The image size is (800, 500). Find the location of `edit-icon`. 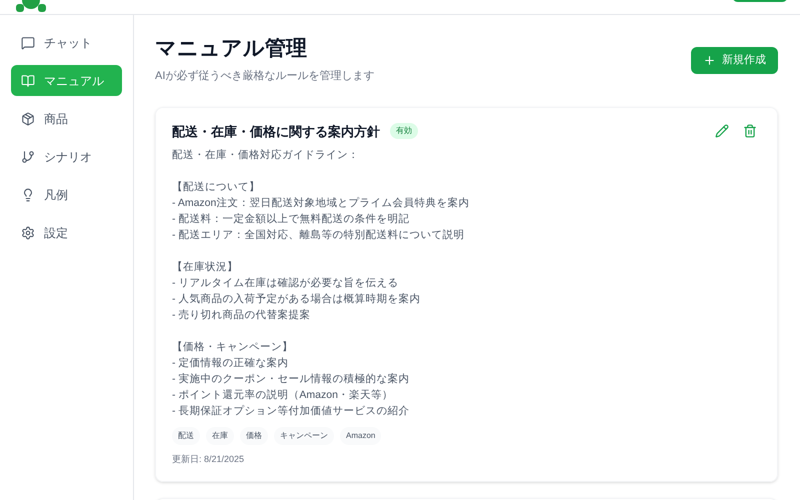

edit-icon is located at coordinates (722, 131).